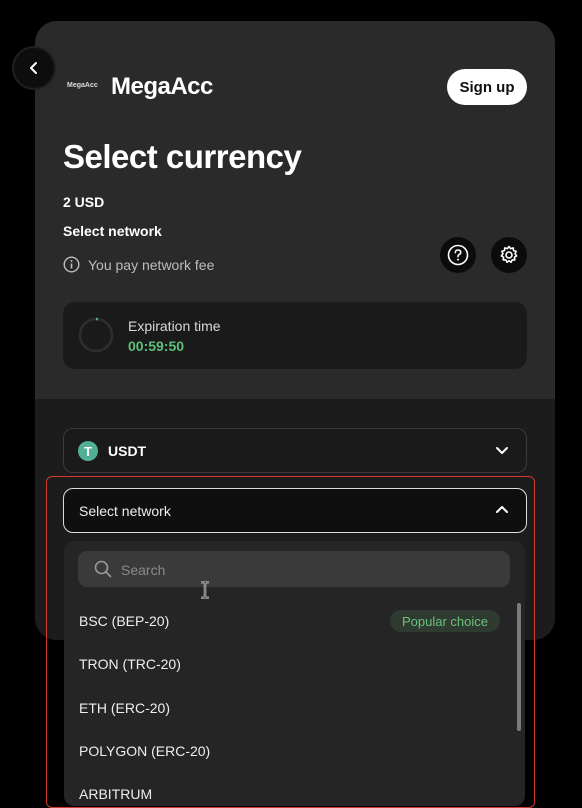  Describe the element at coordinates (205, 590) in the screenshot. I see `text-cursor-icon` at that location.